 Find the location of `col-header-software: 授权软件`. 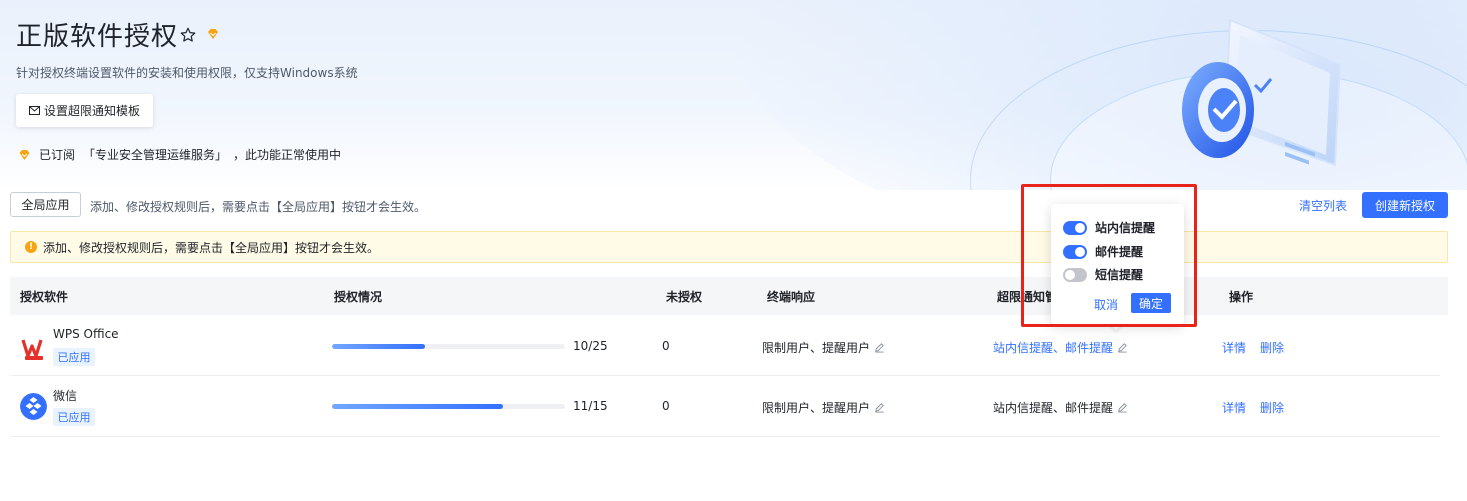

col-header-software: 授权软件 is located at coordinates (44, 297).